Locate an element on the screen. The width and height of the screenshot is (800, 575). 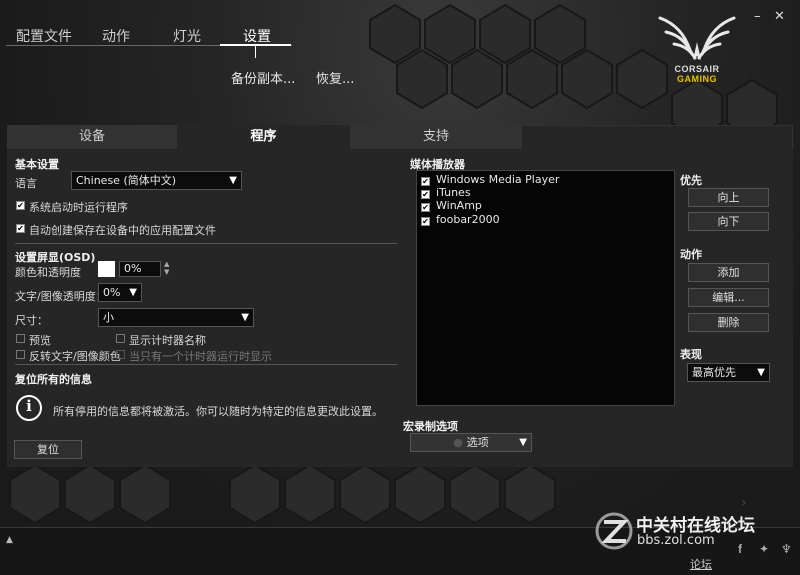
tab-device: 设备 is located at coordinates (92, 137).